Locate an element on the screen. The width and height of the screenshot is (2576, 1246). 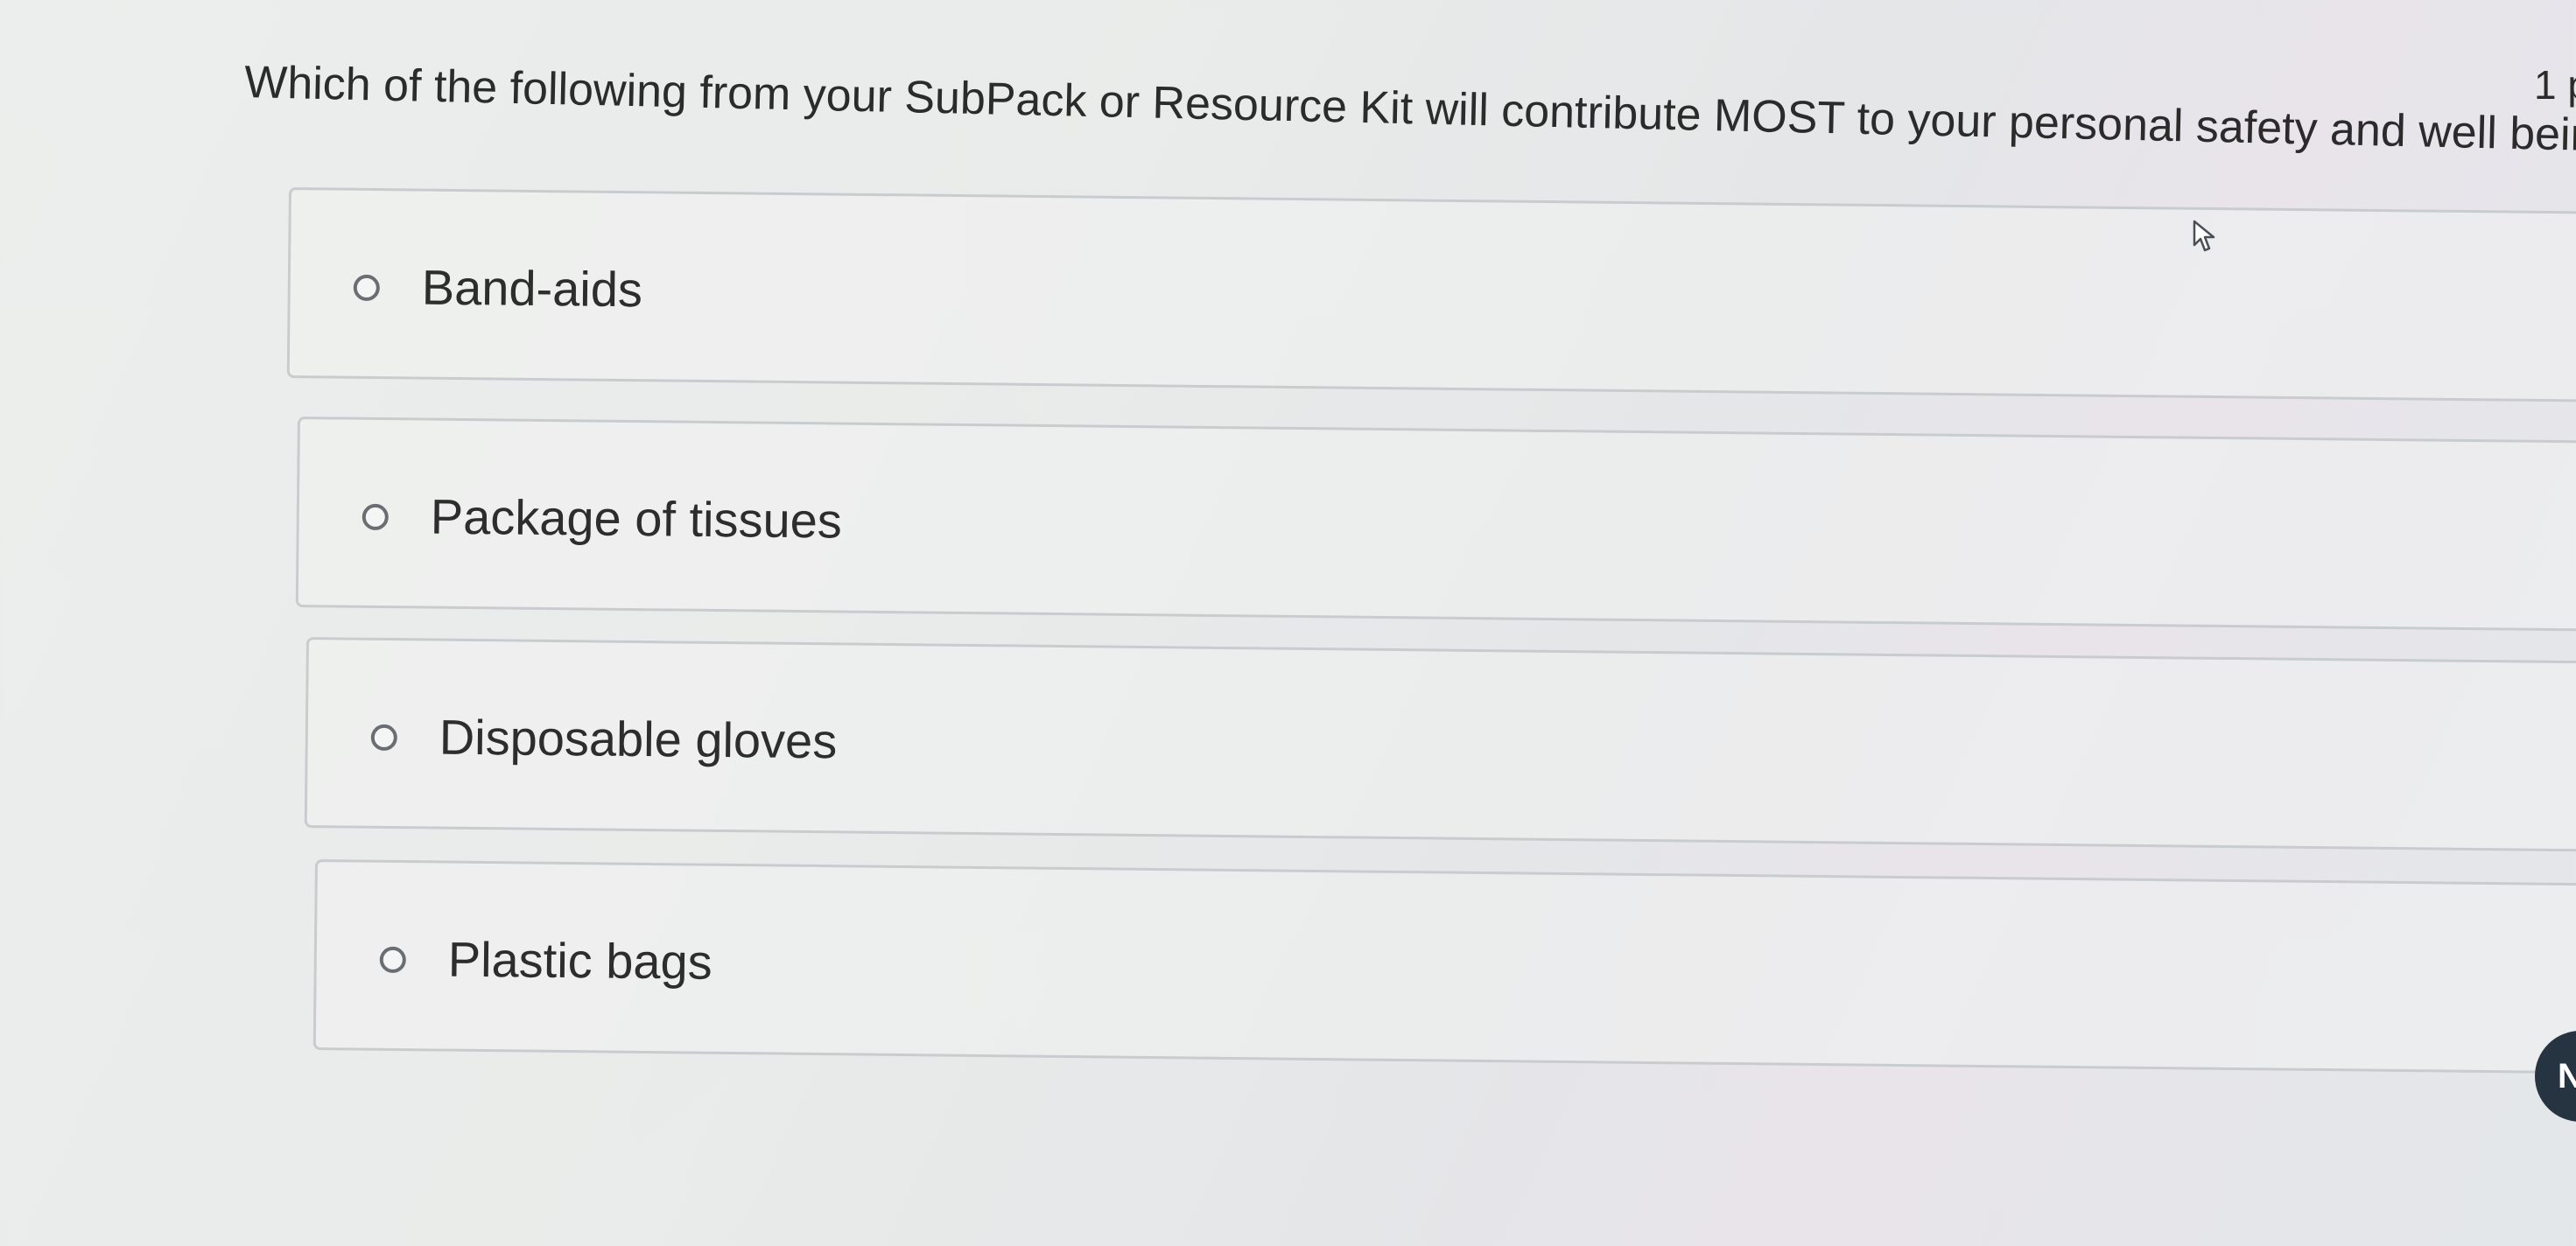
answer-option-label: Plastic bags is located at coordinates (580, 960).